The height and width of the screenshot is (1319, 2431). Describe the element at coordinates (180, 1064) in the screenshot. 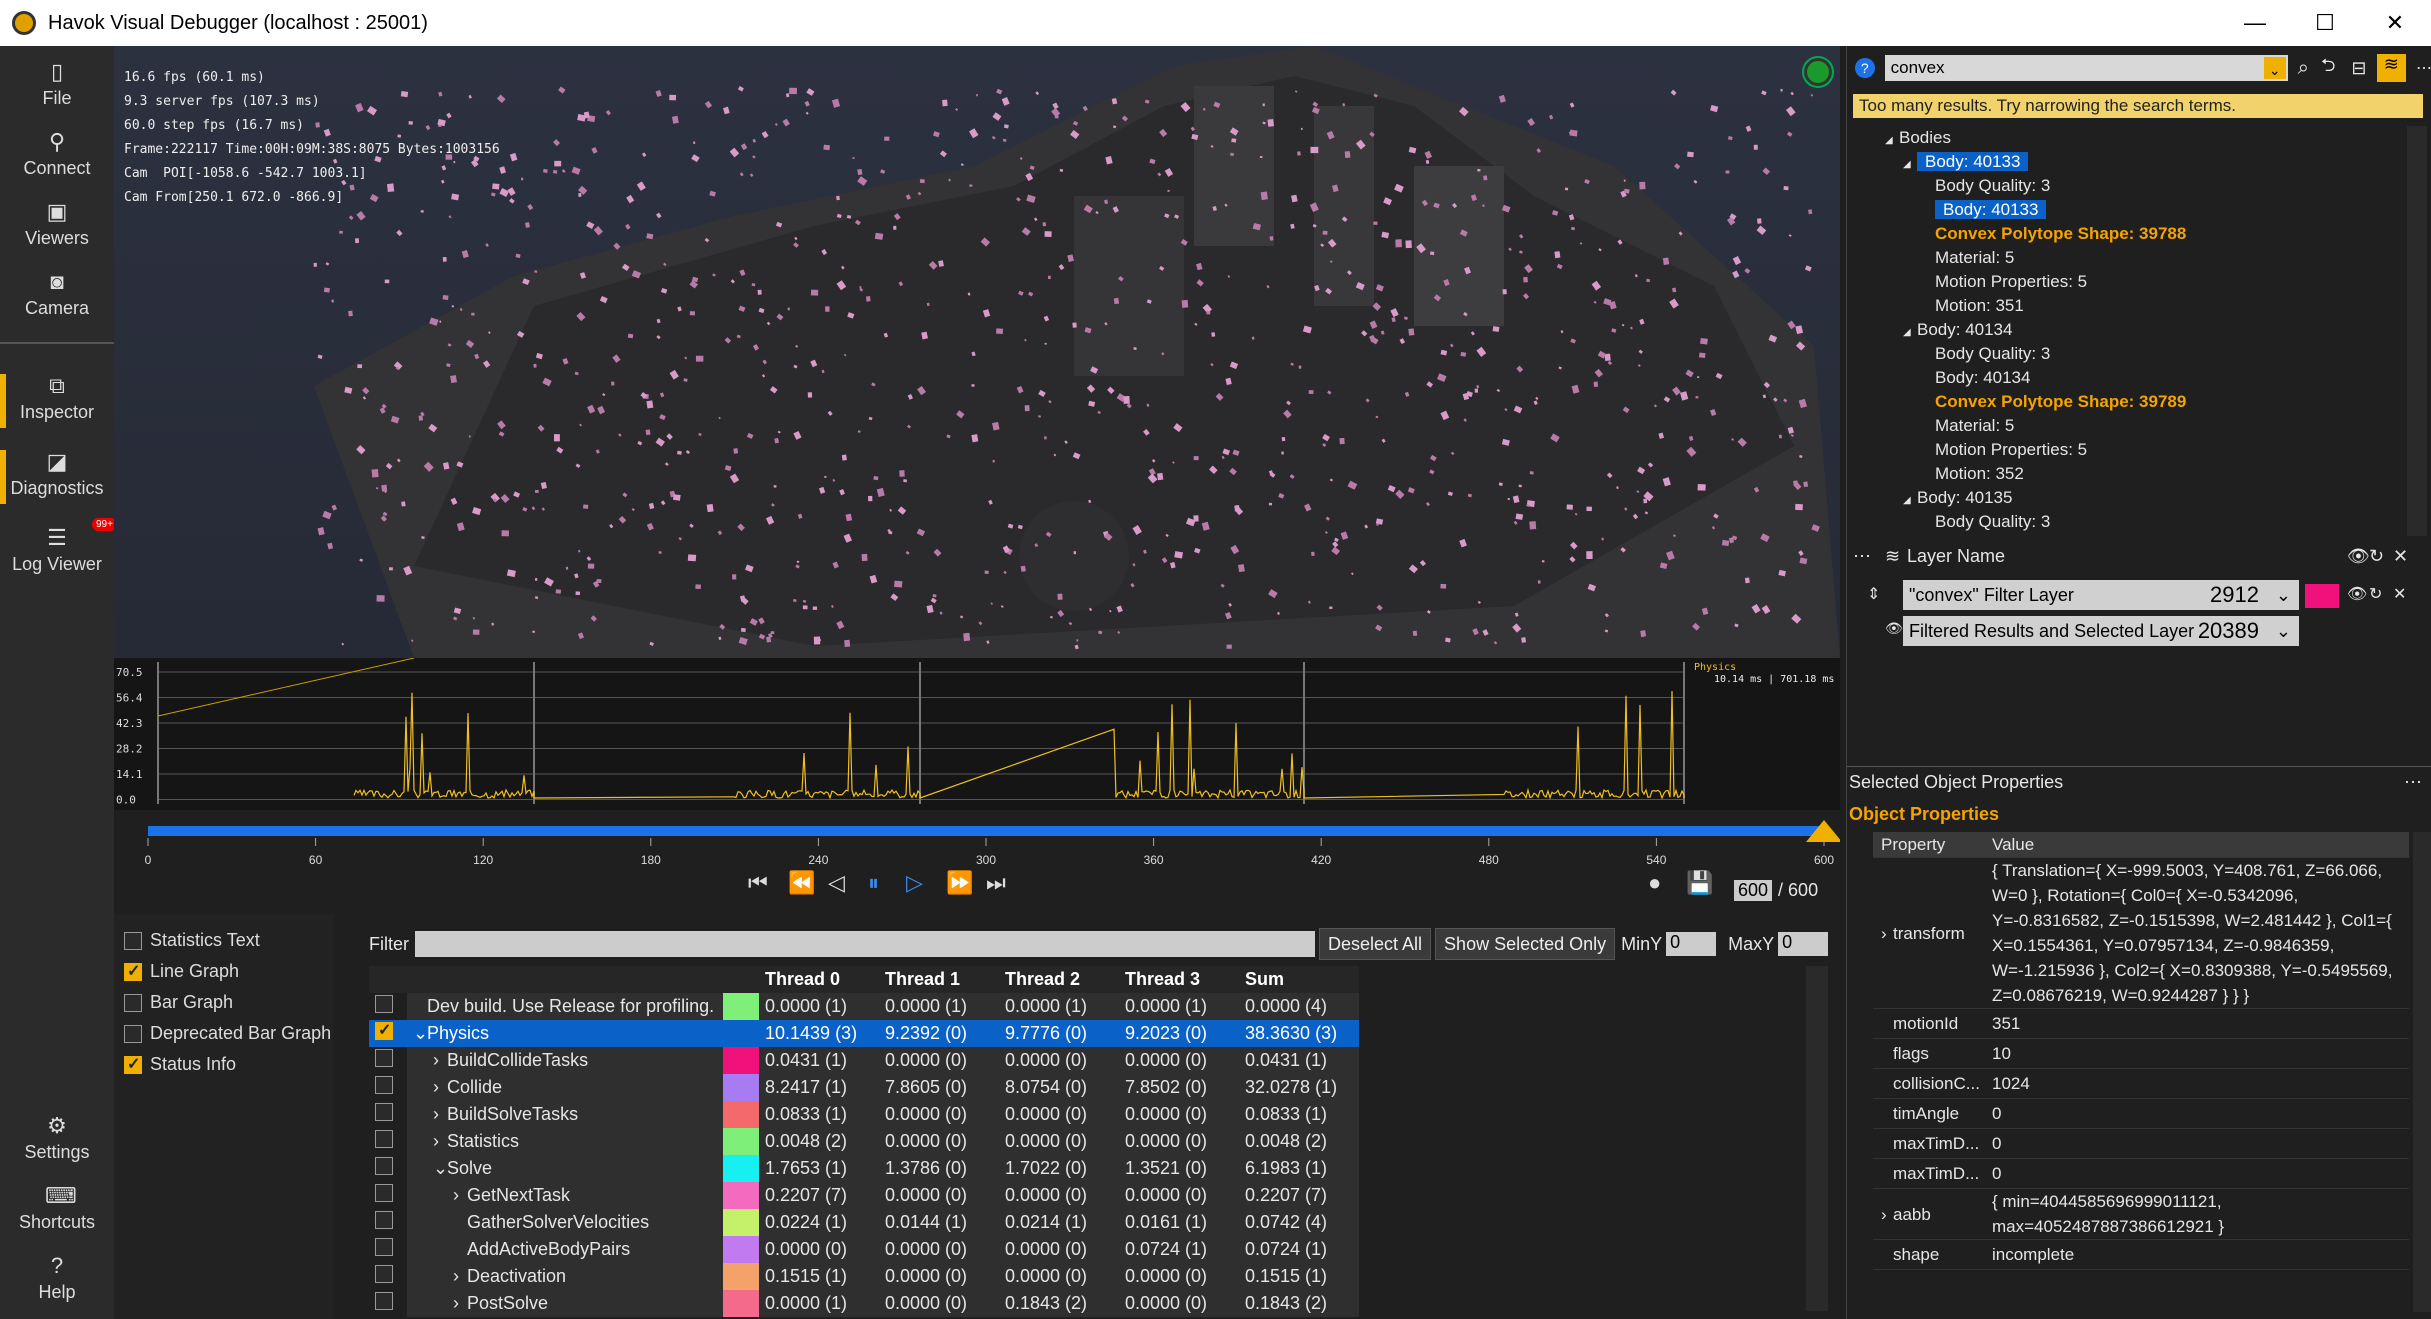

I see `status-info-checkbox: Status Info` at that location.